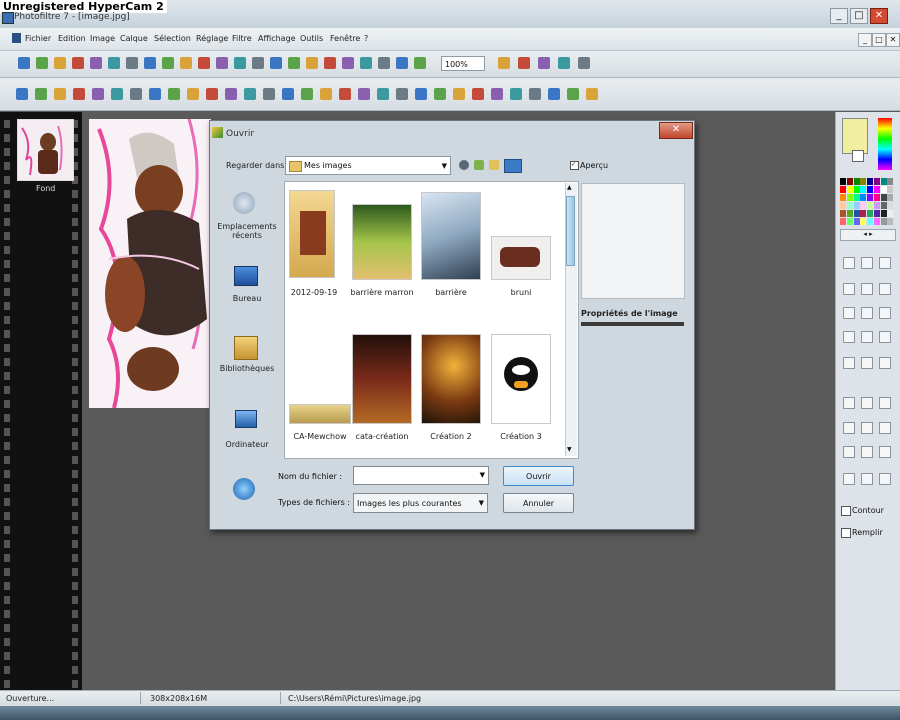 The width and height of the screenshot is (900, 720). Describe the element at coordinates (312, 234) in the screenshot. I see `file-thumb-folder` at that location.